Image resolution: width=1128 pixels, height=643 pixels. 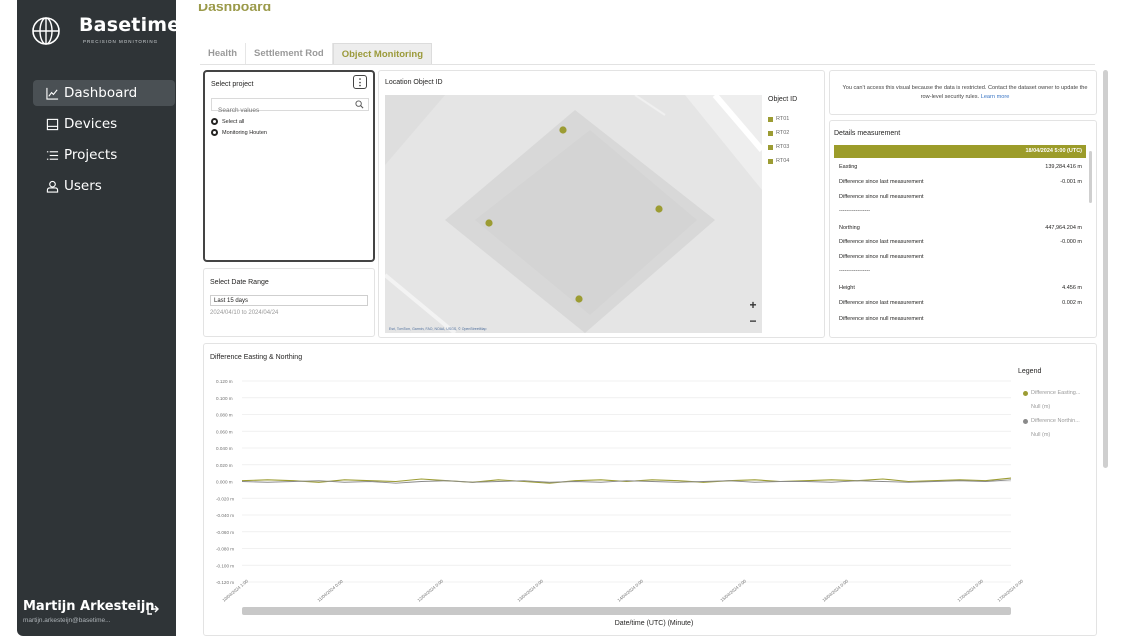 What do you see at coordinates (783, 99) in the screenshot?
I see `map-legend-title: Object ID` at bounding box center [783, 99].